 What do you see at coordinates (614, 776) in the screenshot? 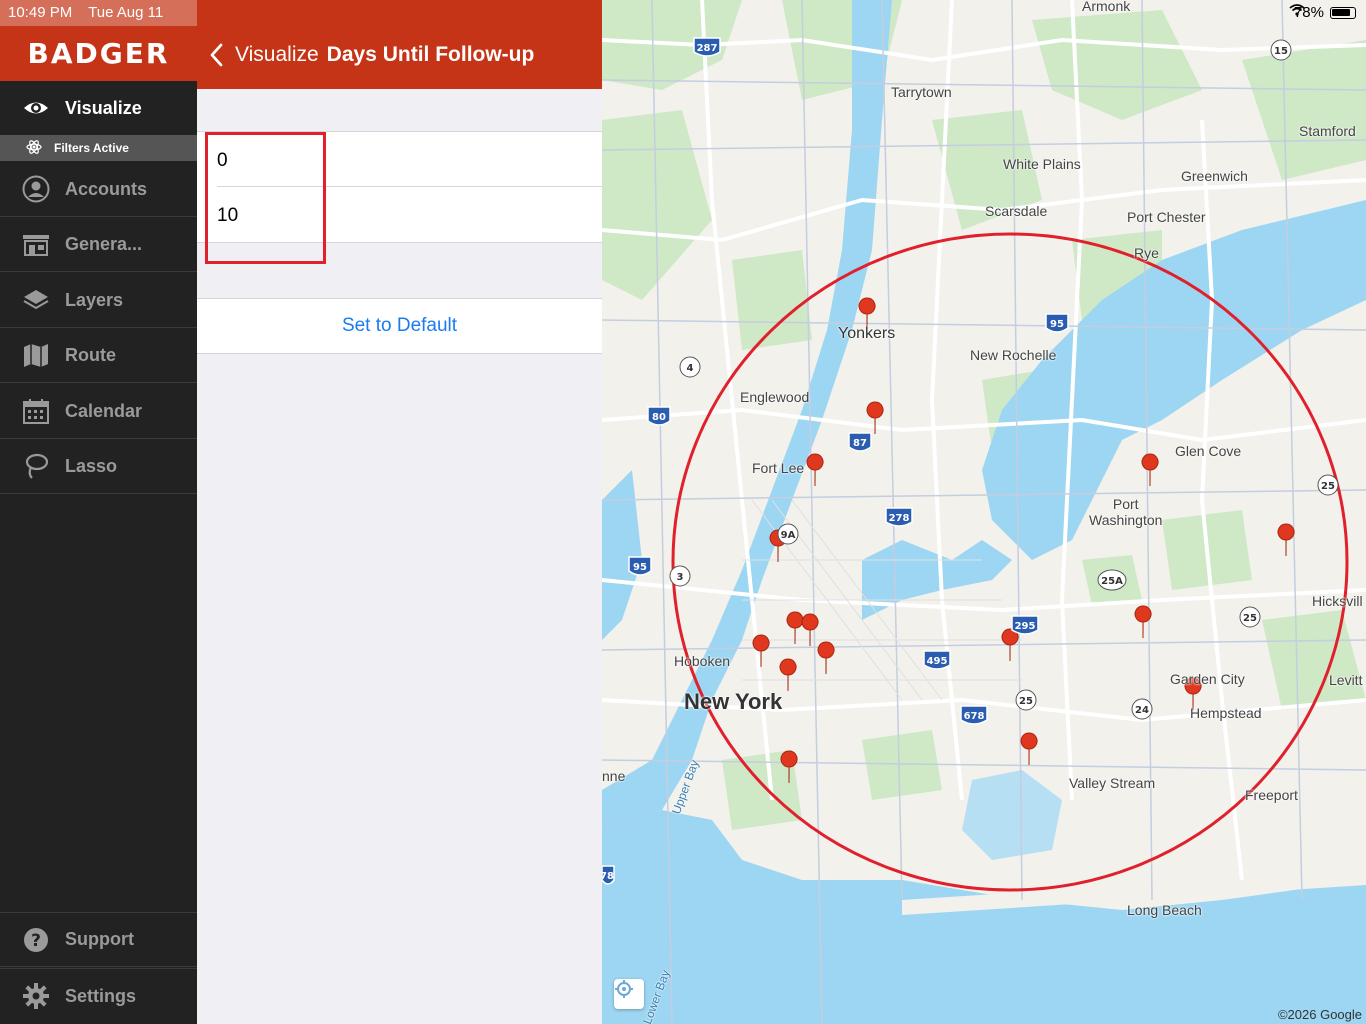
I see `place-label: nne` at bounding box center [614, 776].